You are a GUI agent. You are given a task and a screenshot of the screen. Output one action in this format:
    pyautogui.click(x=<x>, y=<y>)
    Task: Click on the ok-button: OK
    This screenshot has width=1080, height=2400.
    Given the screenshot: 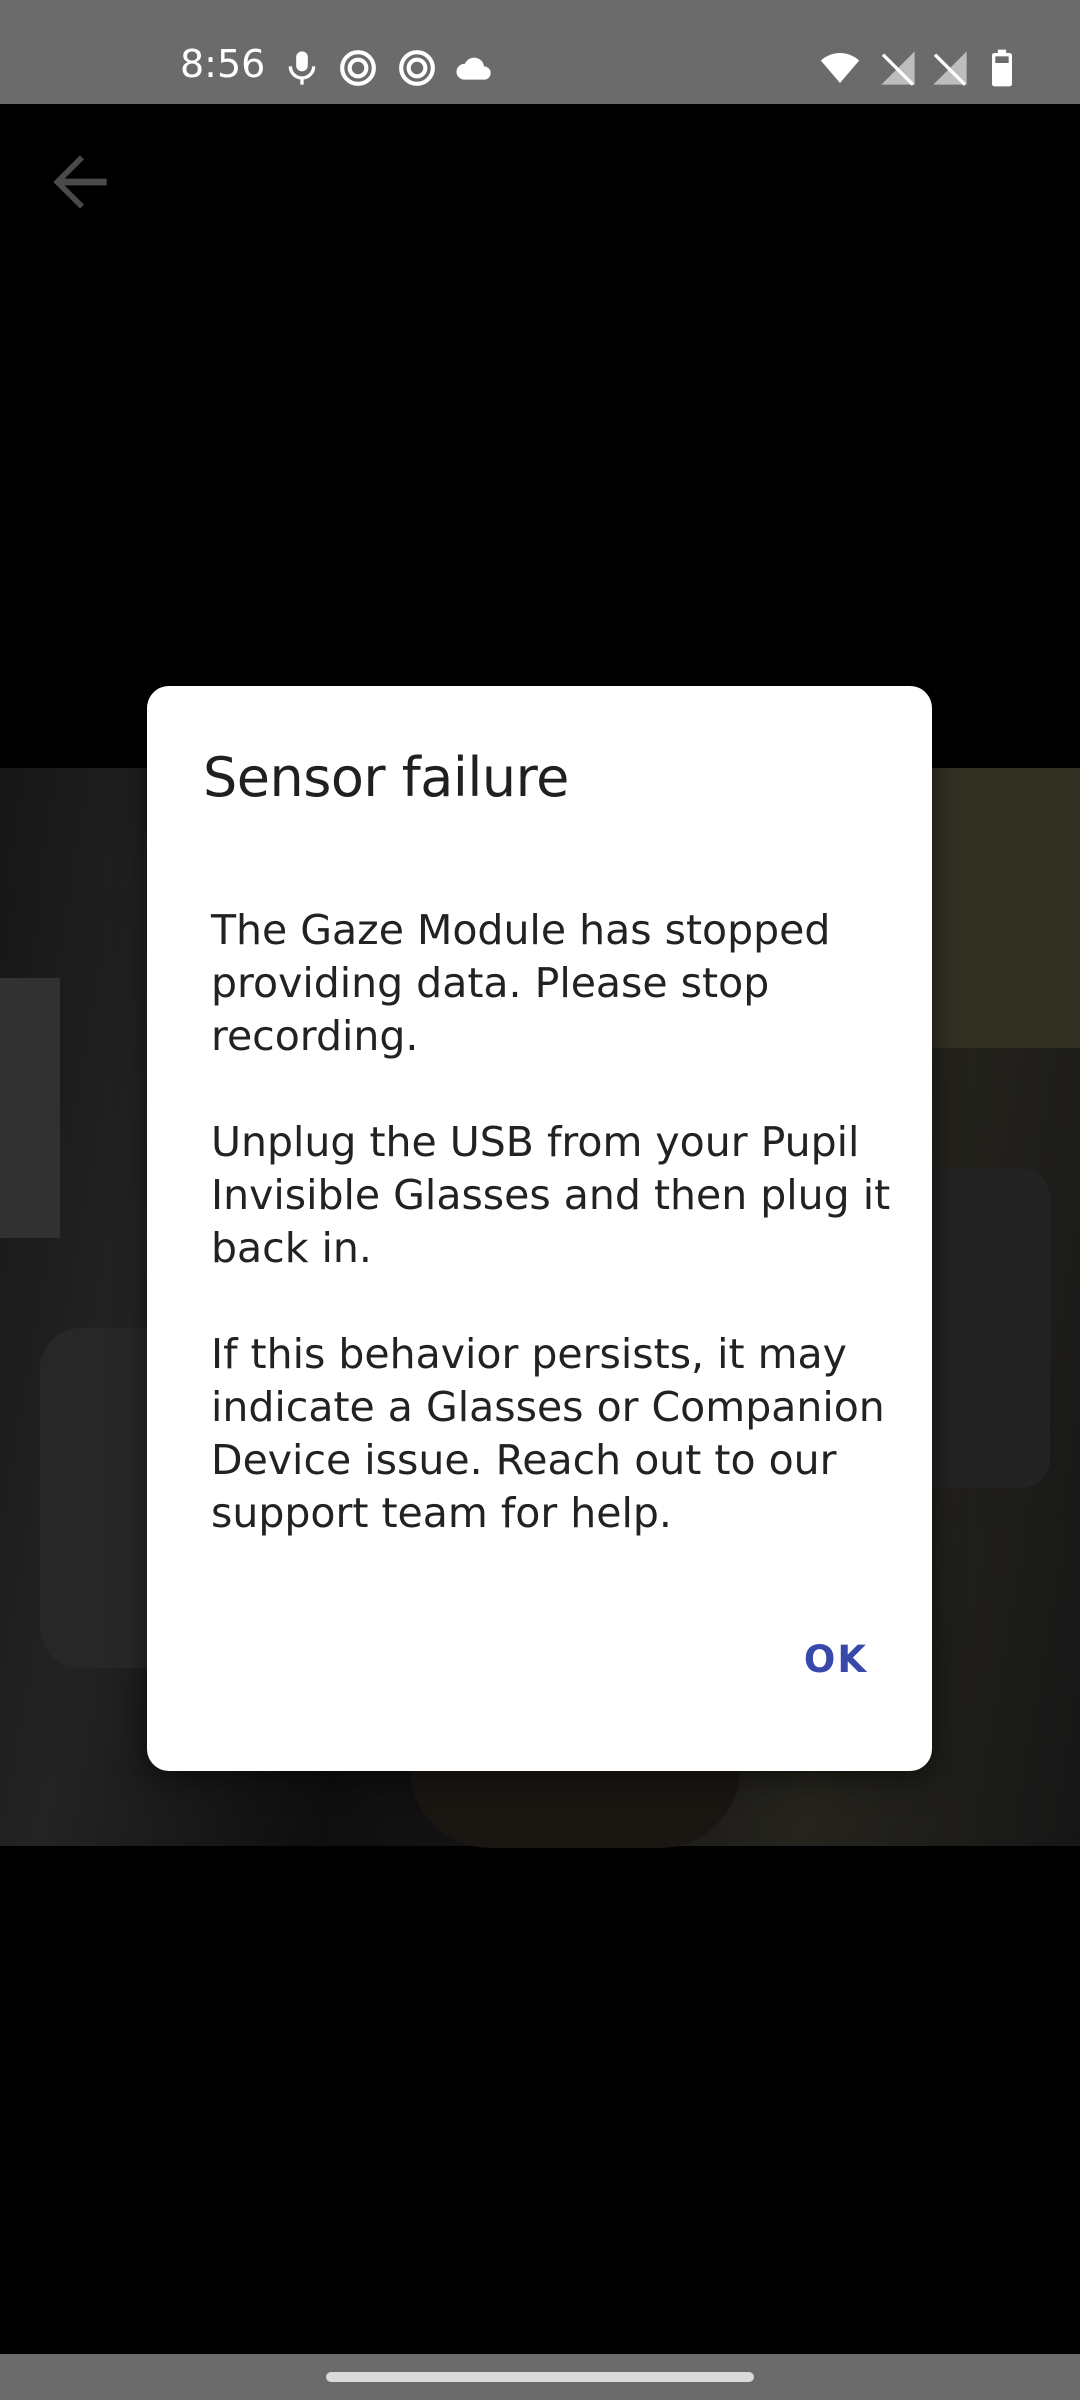 What is the action you would take?
    pyautogui.click(x=836, y=1659)
    